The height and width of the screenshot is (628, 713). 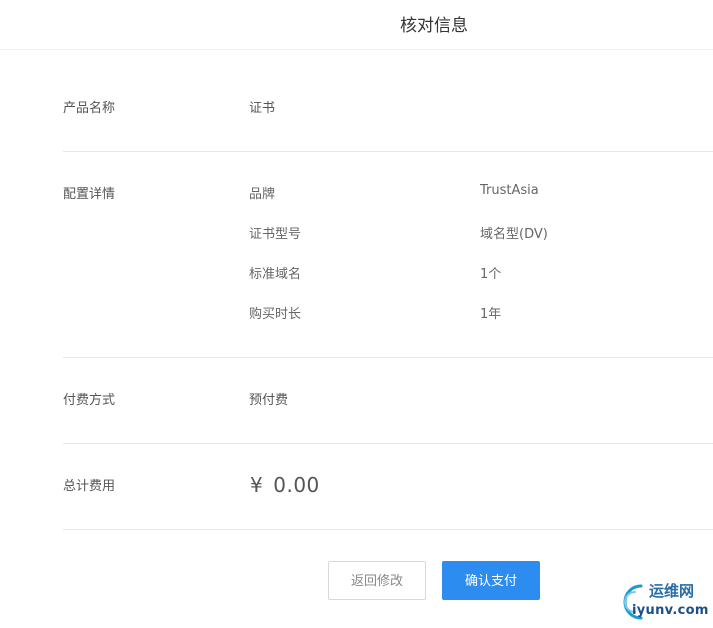 I want to click on page-title: 核对信息, so click(x=434, y=26).